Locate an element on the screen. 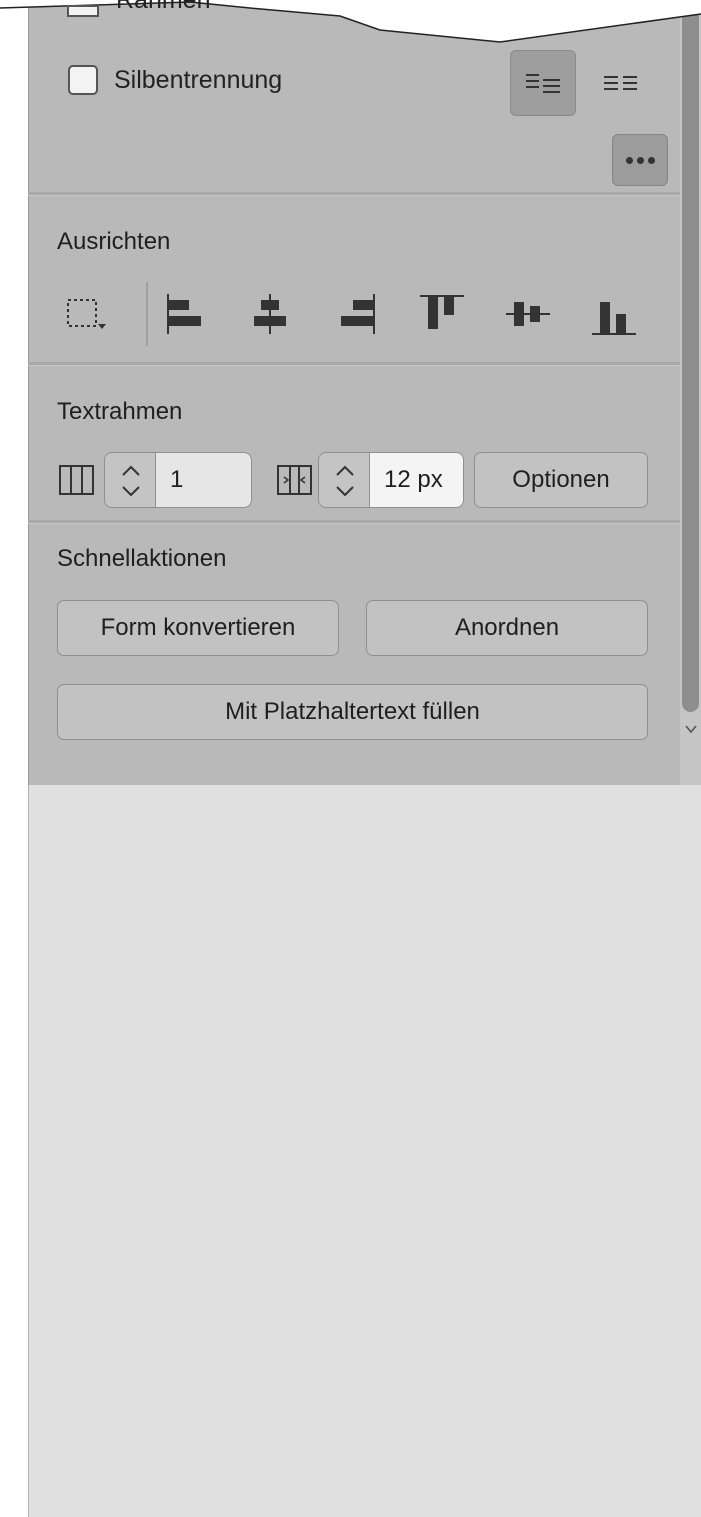 The height and width of the screenshot is (1517, 701). scrollbar-track is located at coordinates (690, 392).